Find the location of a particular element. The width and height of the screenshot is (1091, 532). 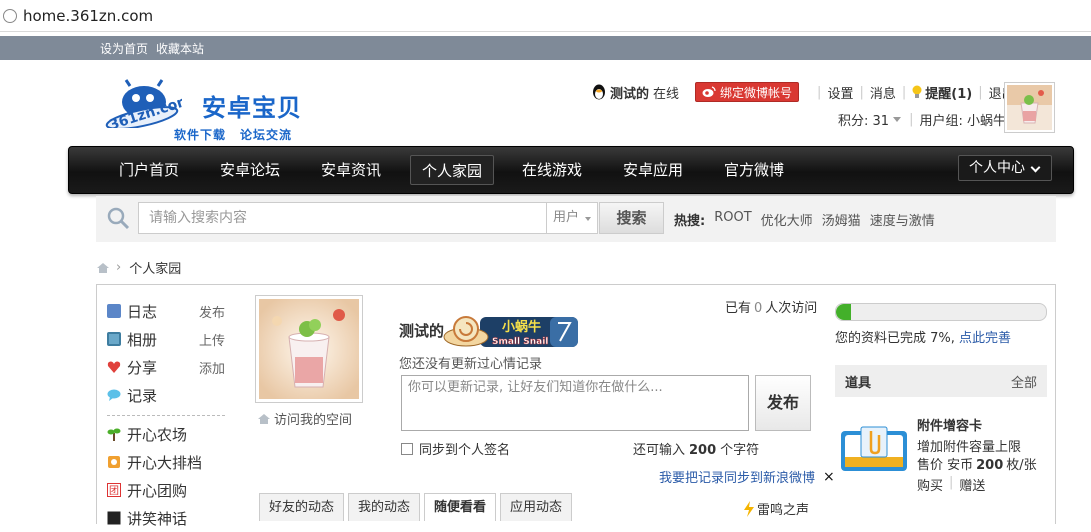

speech-bubble-icon is located at coordinates (114, 395).